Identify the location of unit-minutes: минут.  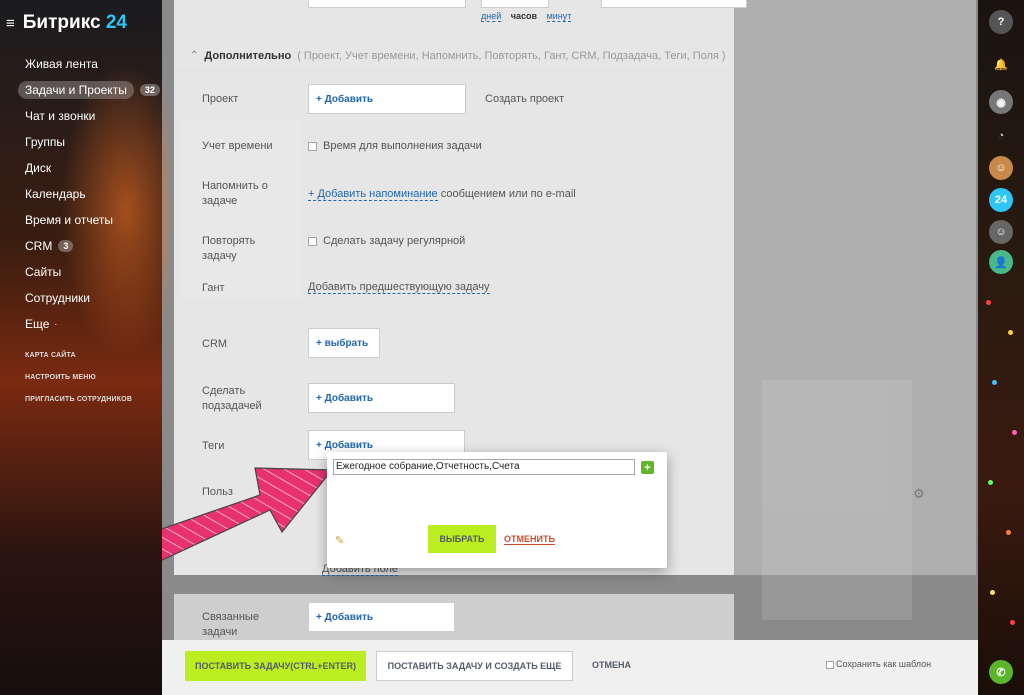
(559, 16).